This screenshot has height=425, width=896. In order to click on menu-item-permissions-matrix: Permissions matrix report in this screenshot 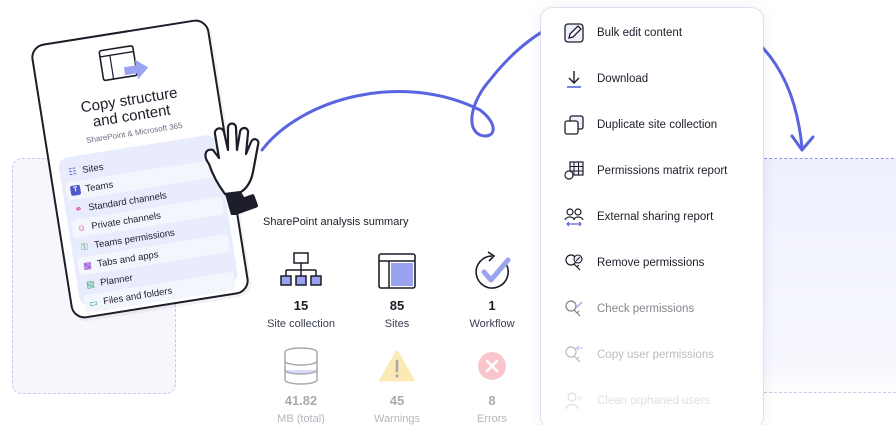, I will do `click(652, 171)`.